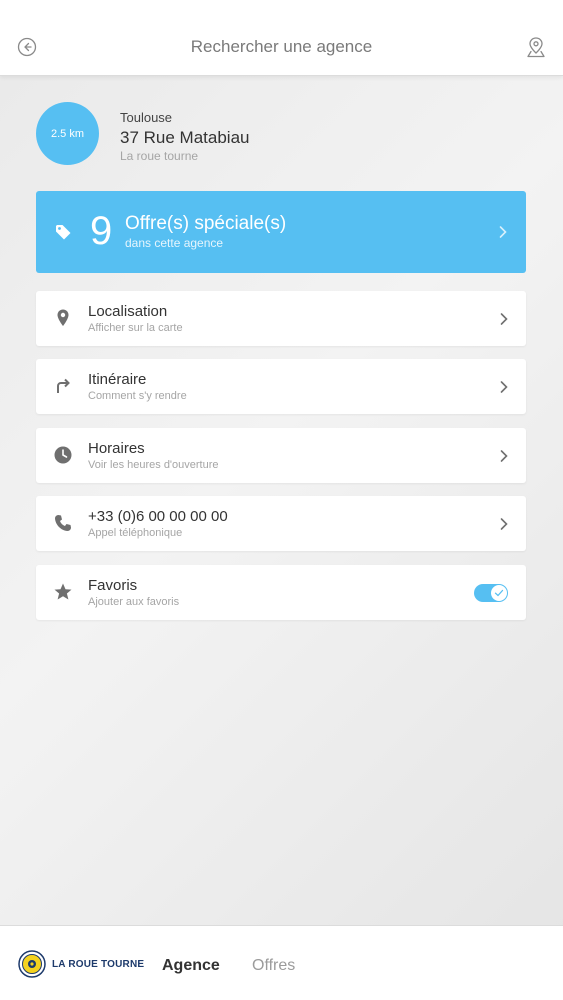  I want to click on row-label: Localisation, so click(128, 311).